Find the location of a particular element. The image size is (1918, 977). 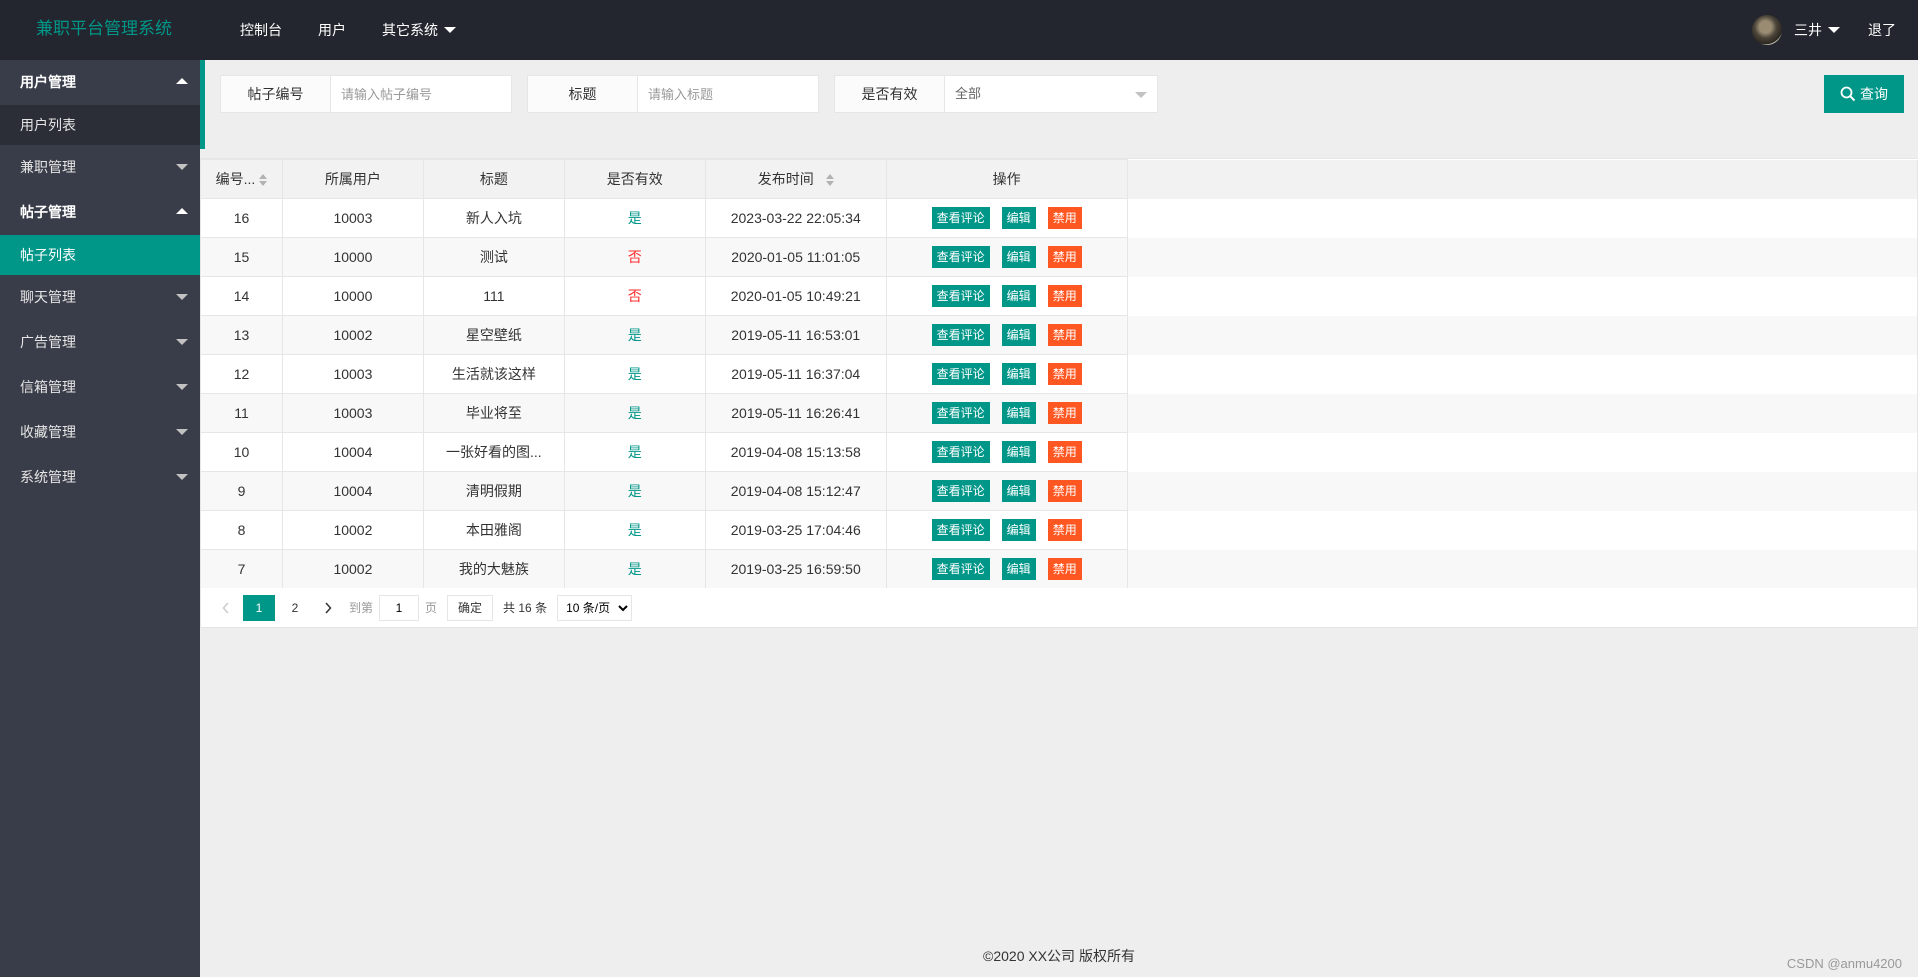

sidebar-group-label: 用户管理 is located at coordinates (48, 82).